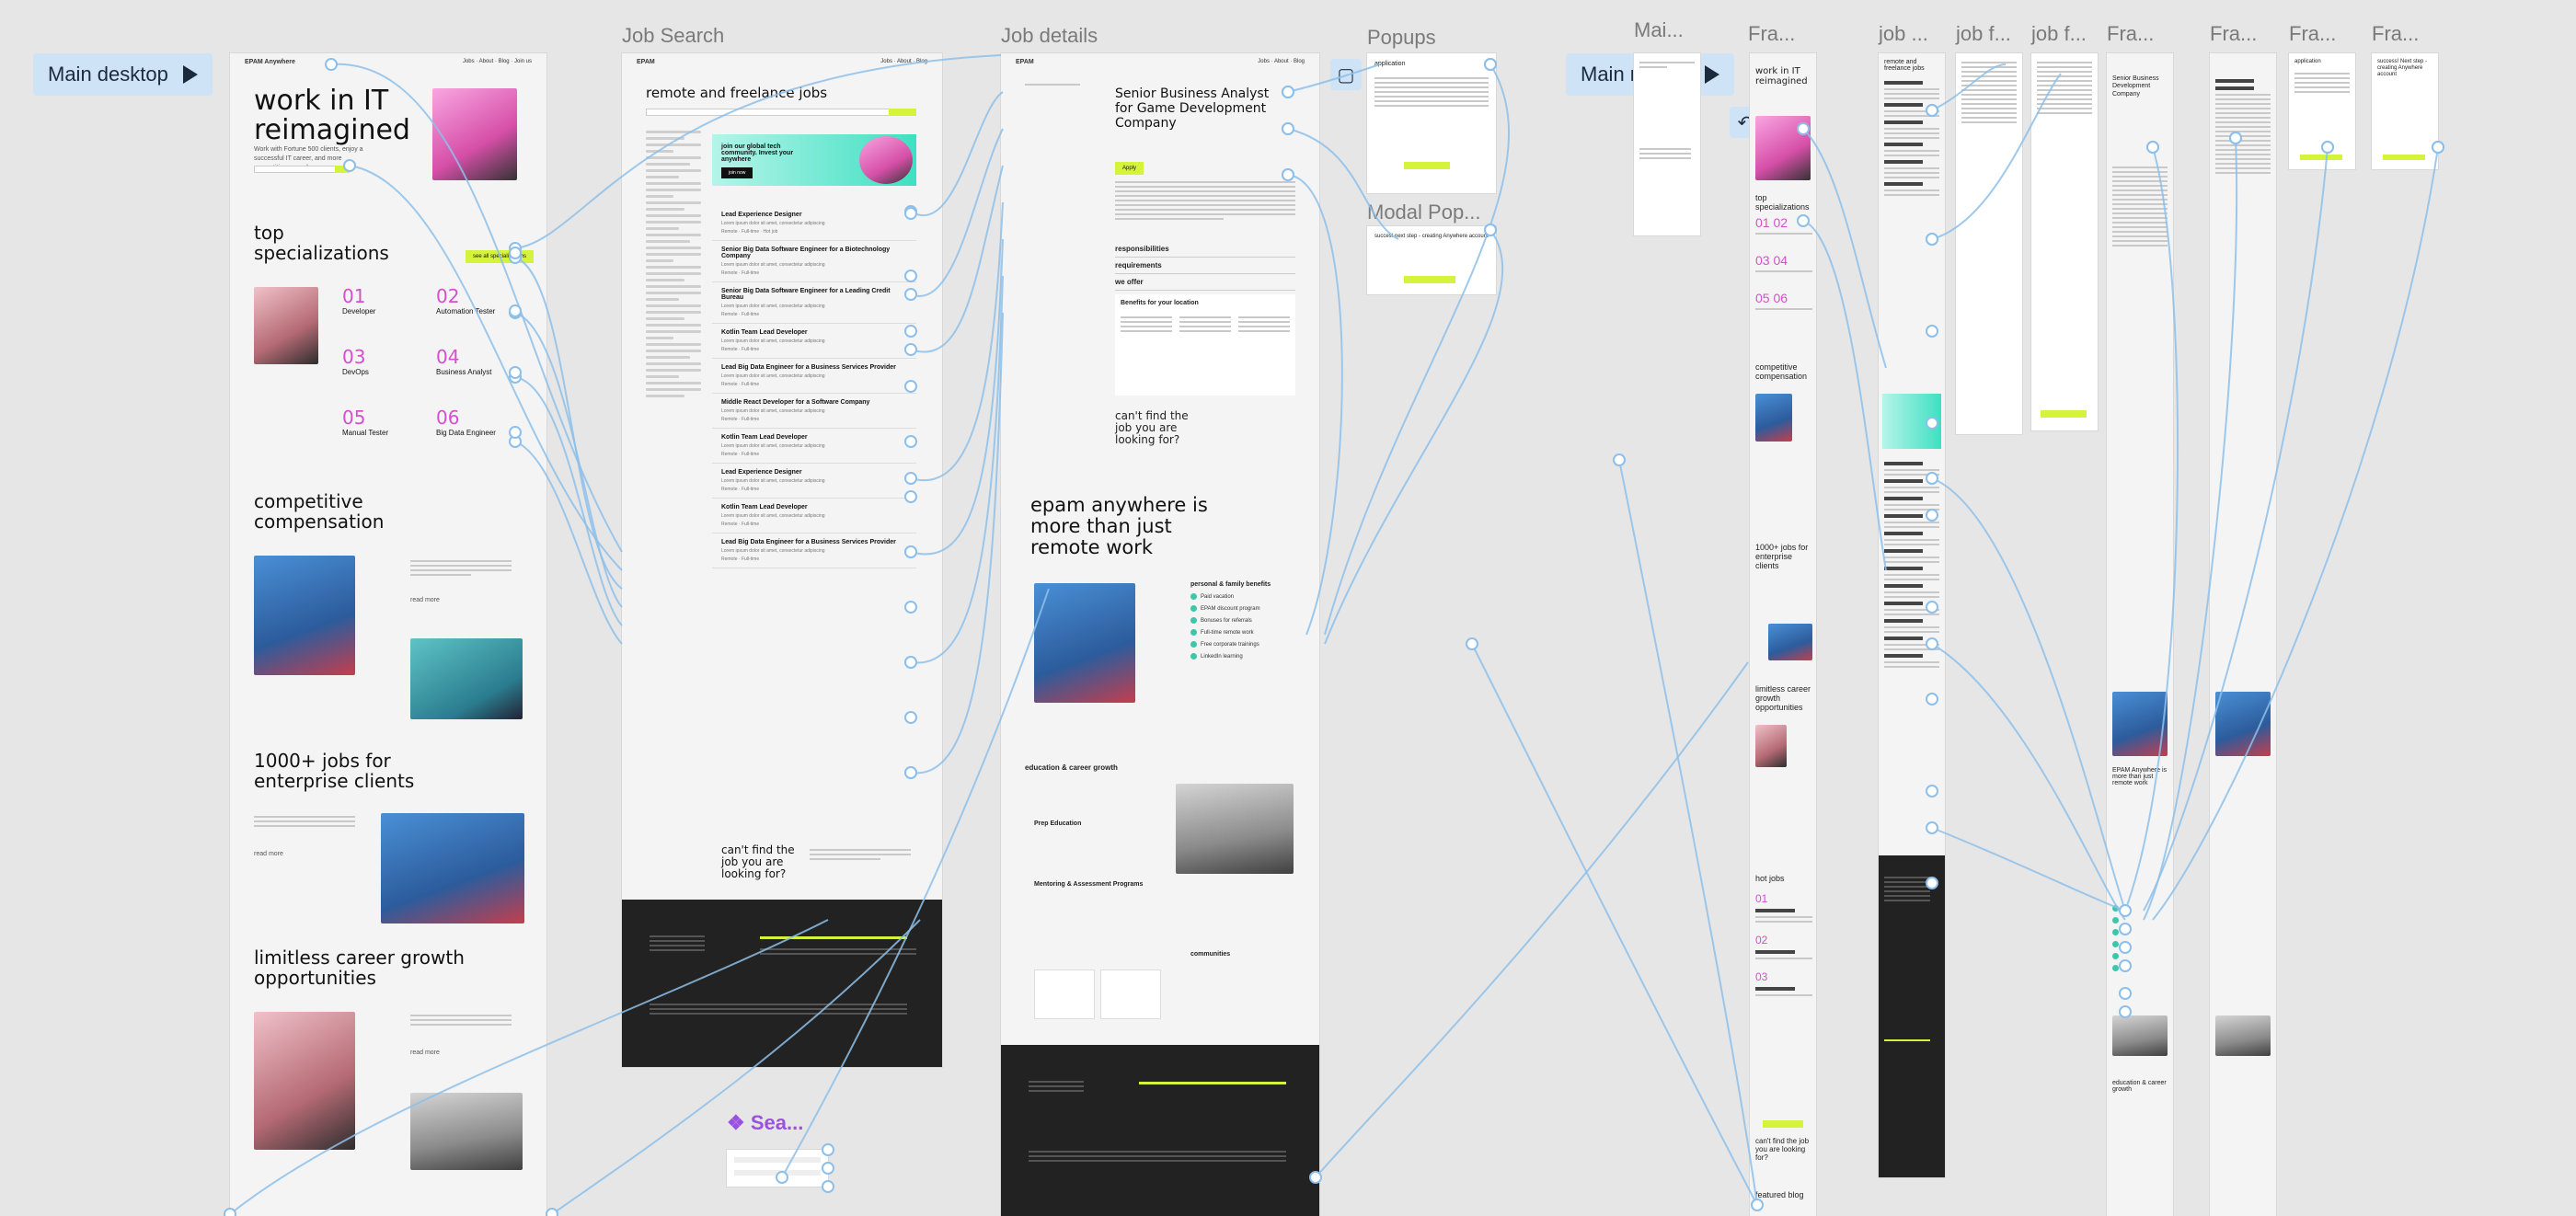  What do you see at coordinates (425, 1054) in the screenshot?
I see `growth-read-more-link: read more` at bounding box center [425, 1054].